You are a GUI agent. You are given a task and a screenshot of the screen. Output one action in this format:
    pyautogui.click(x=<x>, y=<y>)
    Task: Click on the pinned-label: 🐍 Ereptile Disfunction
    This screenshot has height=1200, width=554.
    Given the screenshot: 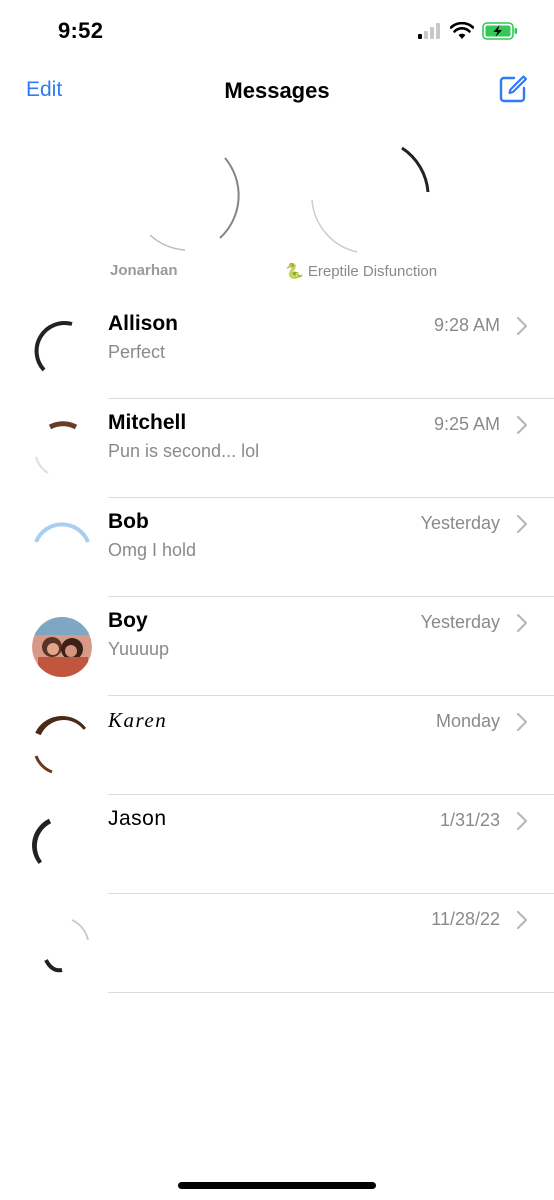 What is the action you would take?
    pyautogui.click(x=361, y=271)
    